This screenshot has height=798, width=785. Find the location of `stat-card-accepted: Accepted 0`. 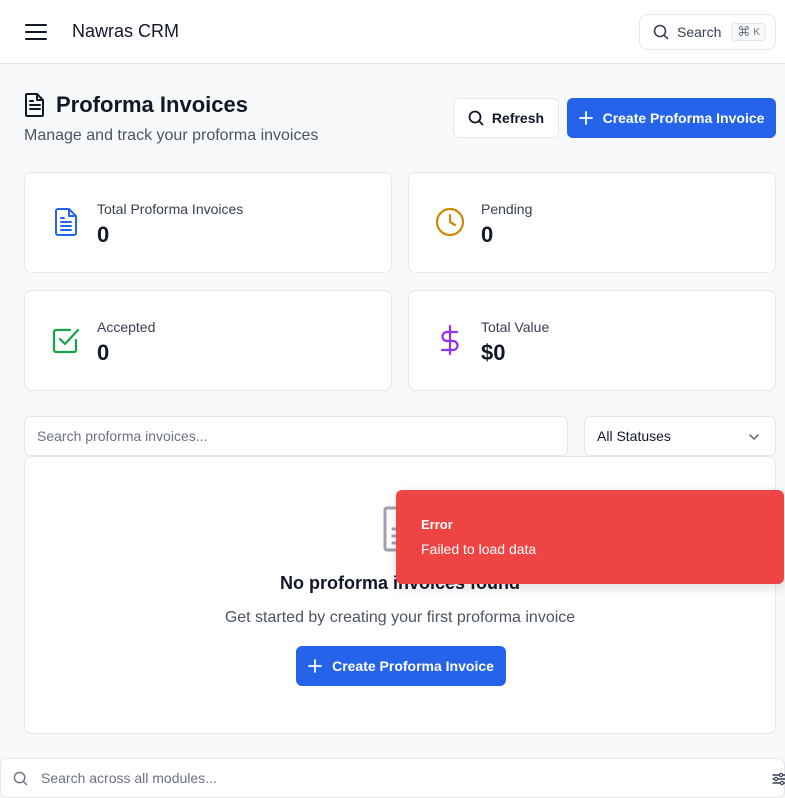

stat-card-accepted: Accepted 0 is located at coordinates (208, 340).